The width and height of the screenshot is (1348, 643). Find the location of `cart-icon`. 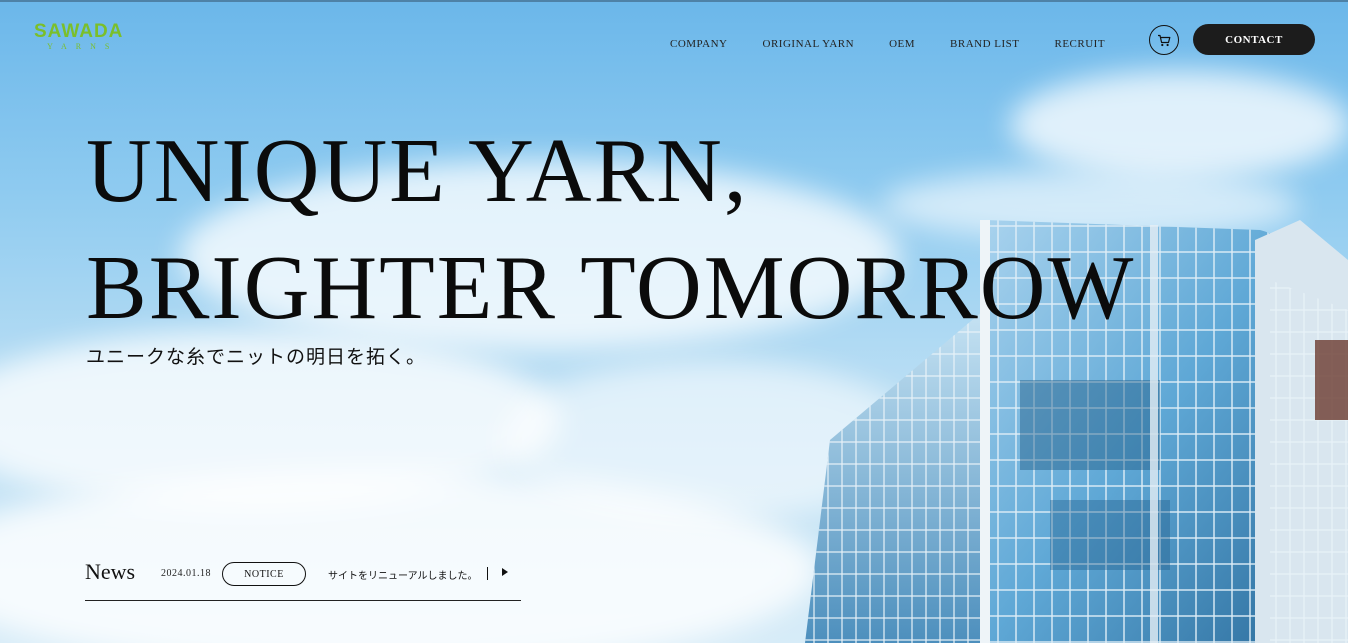

cart-icon is located at coordinates (1164, 40).